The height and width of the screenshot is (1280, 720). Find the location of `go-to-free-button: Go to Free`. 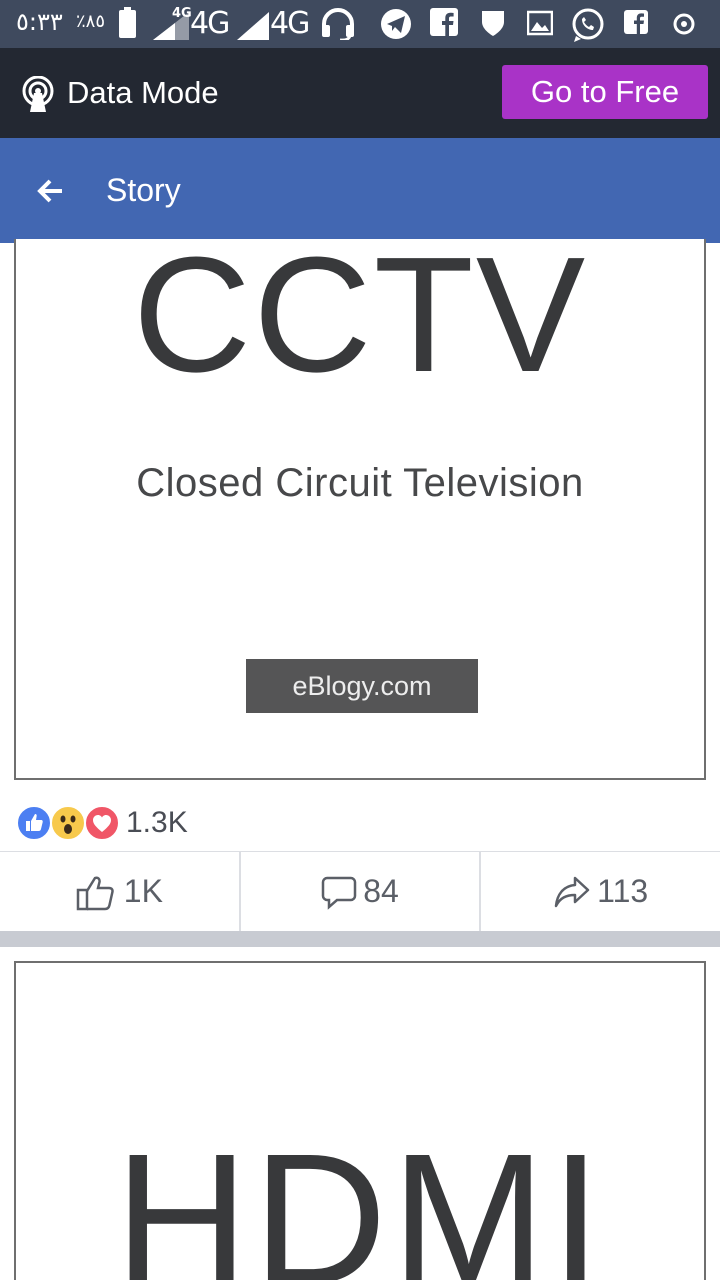

go-to-free-button: Go to Free is located at coordinates (605, 92).